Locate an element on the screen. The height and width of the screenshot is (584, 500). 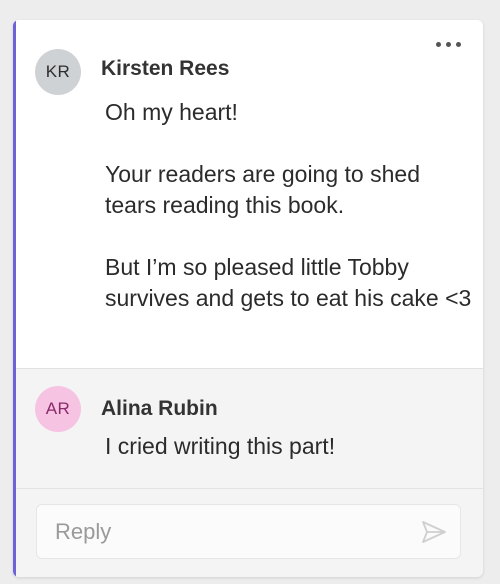
reply-composer is located at coordinates (248, 531).